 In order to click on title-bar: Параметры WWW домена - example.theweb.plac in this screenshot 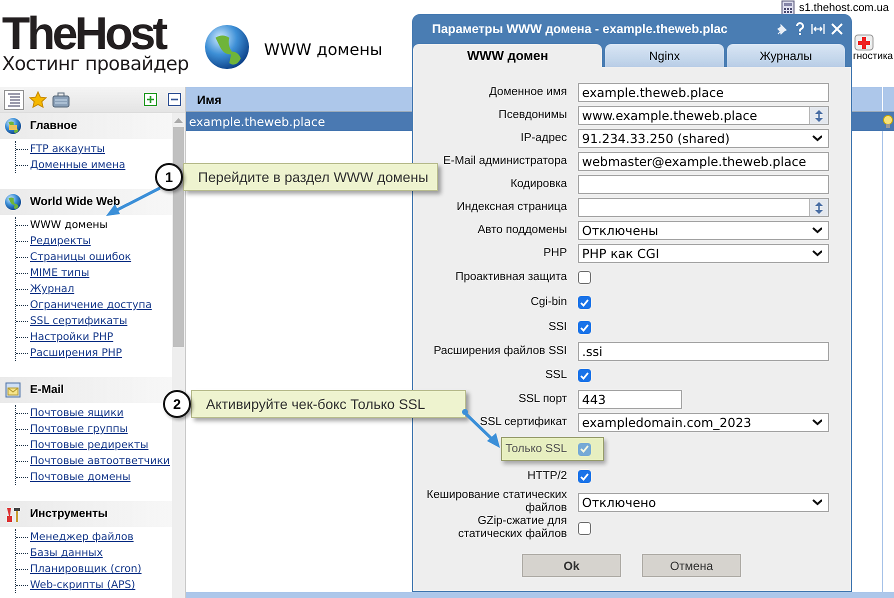, I will do `click(632, 29)`.